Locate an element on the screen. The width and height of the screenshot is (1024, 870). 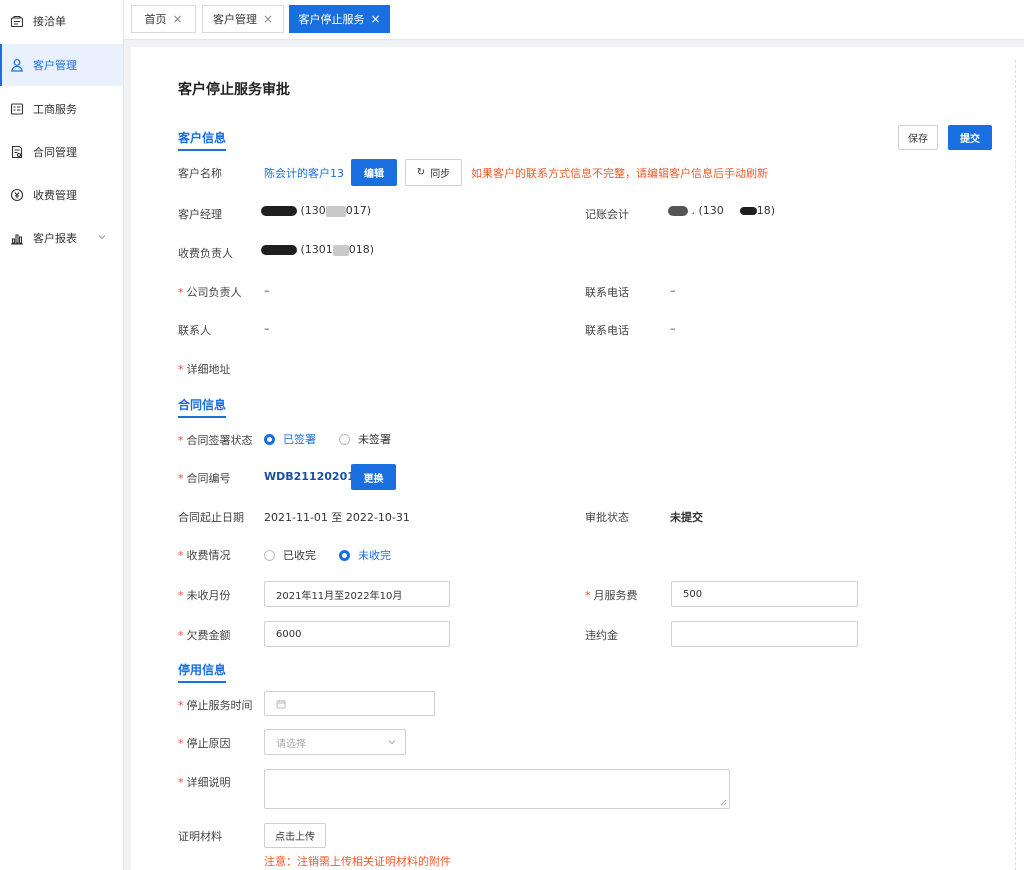
sidebar-item-business: 工商服务 is located at coordinates (61, 109).